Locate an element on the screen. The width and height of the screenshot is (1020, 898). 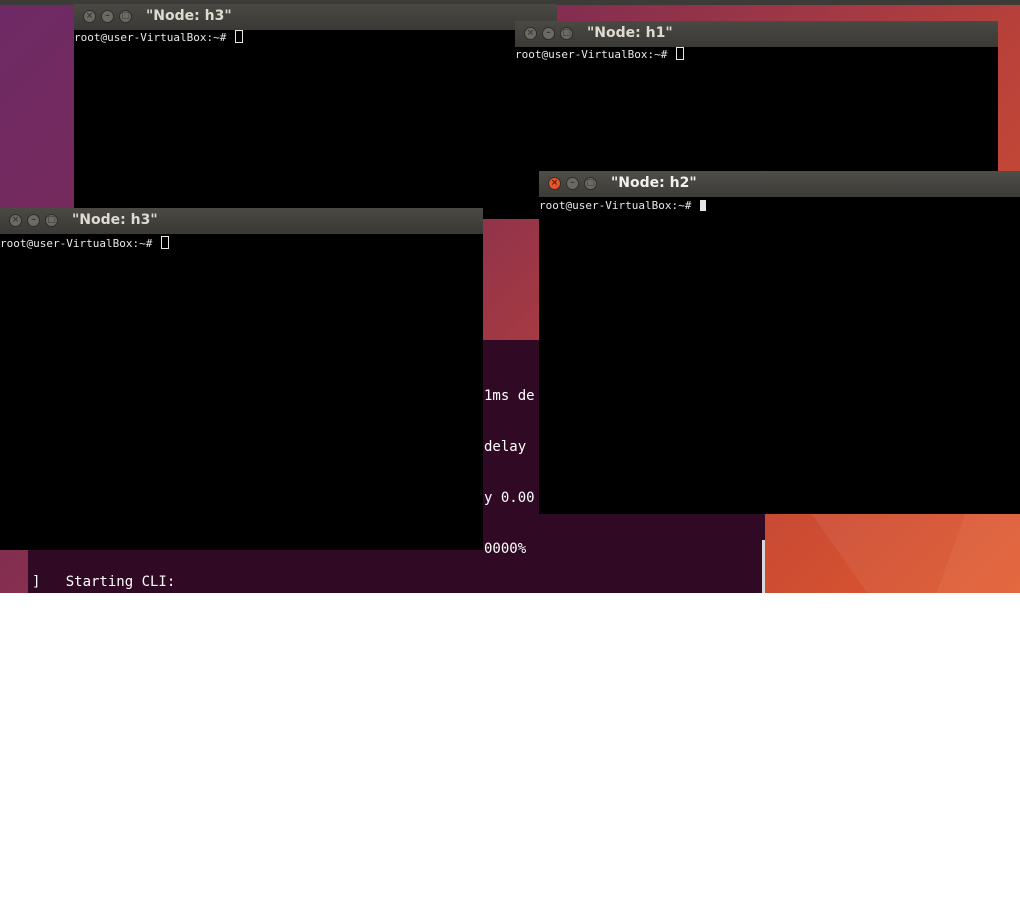
command-line: mininet-wifi> xterm h1 h2 h3 h3 is located at coordinates (163, 633).